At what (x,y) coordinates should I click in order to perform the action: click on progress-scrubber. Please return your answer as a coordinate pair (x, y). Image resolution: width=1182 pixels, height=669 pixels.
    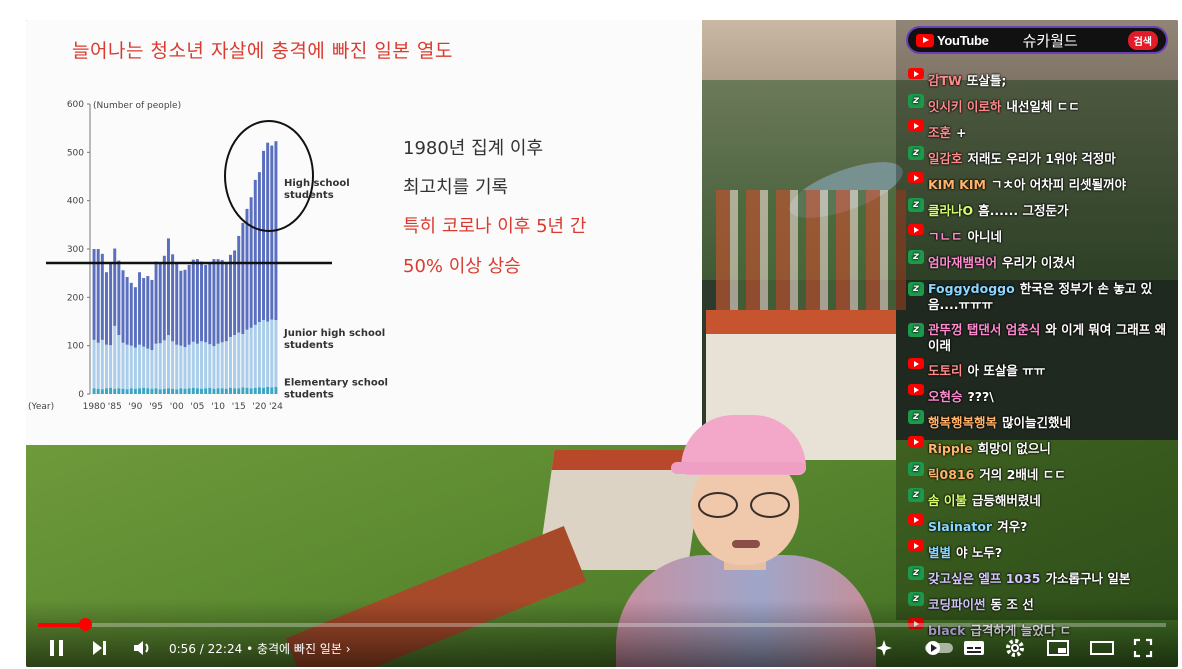
    Looking at the image, I should click on (86, 624).